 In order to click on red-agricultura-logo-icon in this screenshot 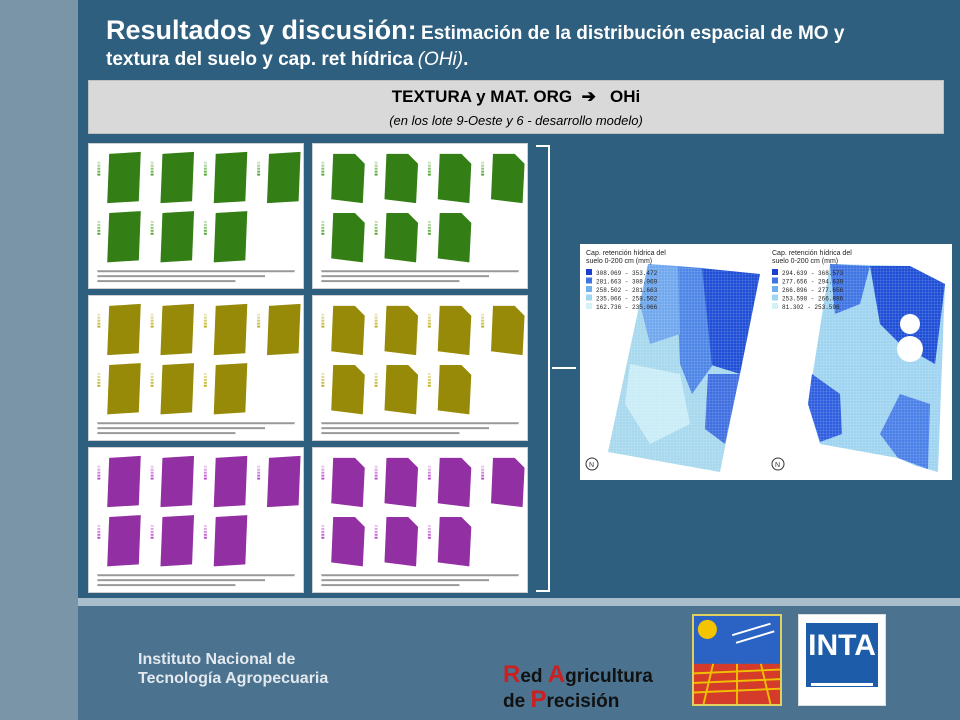, I will do `click(737, 660)`.